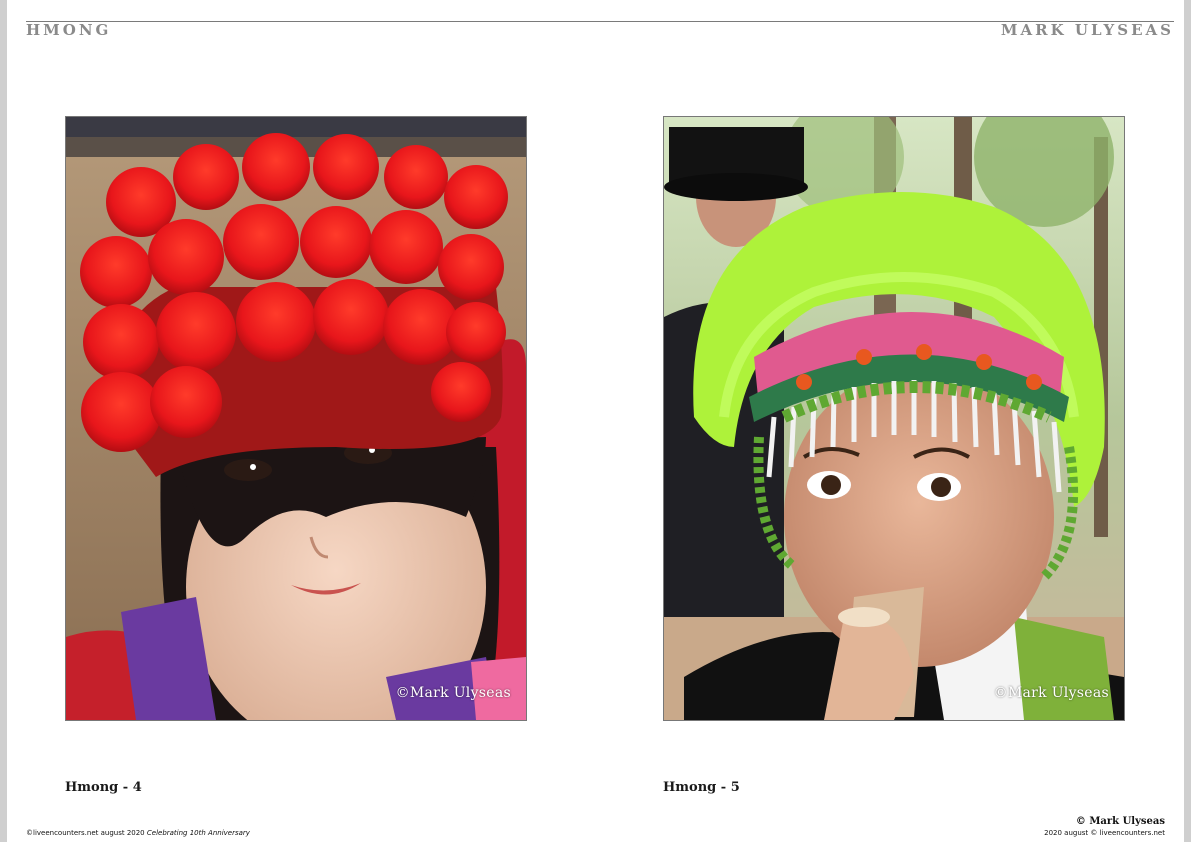 The image size is (1191, 842). Describe the element at coordinates (1087, 30) in the screenshot. I see `author-title: MARK ULYSEAS` at that location.